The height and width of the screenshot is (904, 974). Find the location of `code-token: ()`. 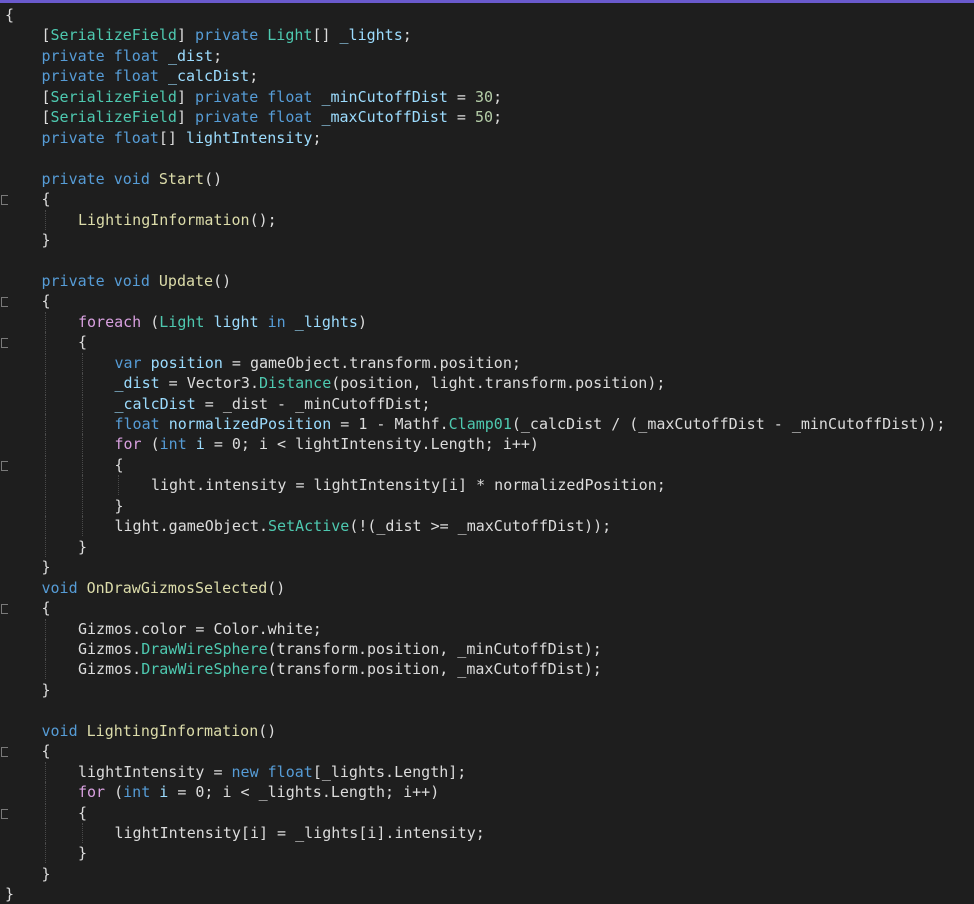

code-token: () is located at coordinates (267, 730).